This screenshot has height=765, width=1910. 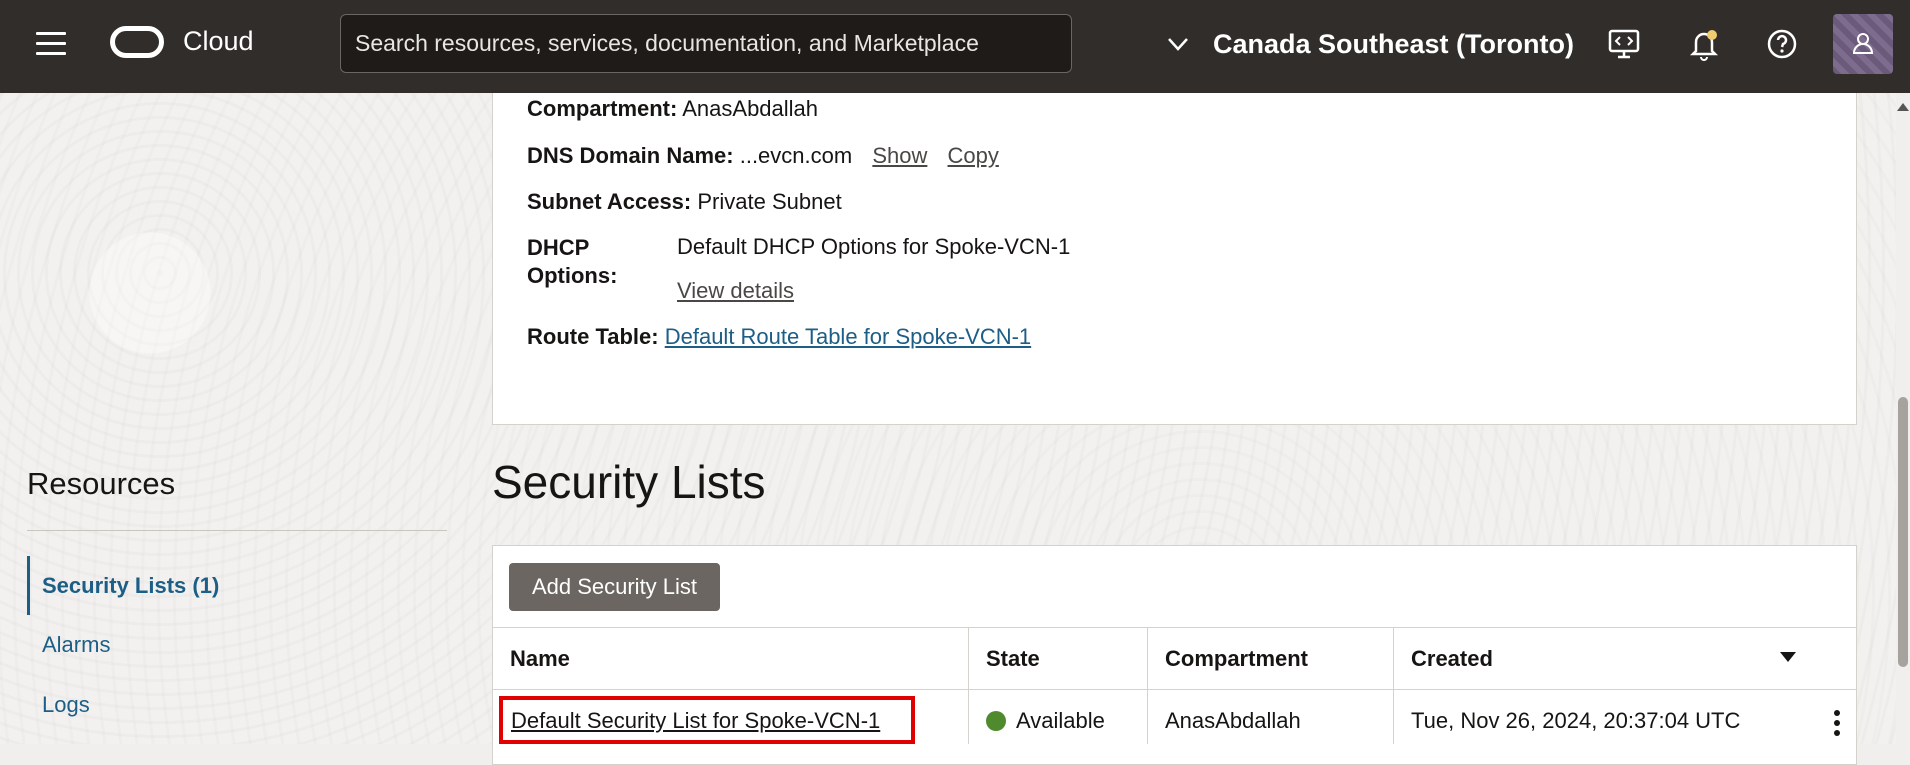 I want to click on column-header-compartment: Compartment, so click(x=1236, y=659).